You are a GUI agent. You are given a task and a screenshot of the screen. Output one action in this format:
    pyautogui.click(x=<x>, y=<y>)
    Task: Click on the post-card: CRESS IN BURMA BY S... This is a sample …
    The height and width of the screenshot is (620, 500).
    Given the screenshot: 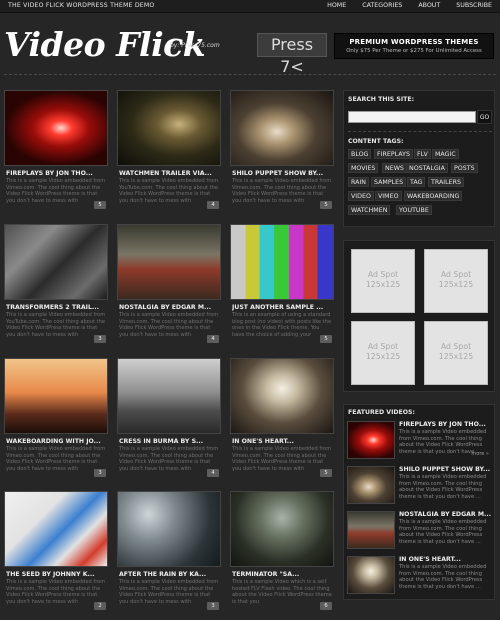 What is the action you would take?
    pyautogui.click(x=169, y=421)
    